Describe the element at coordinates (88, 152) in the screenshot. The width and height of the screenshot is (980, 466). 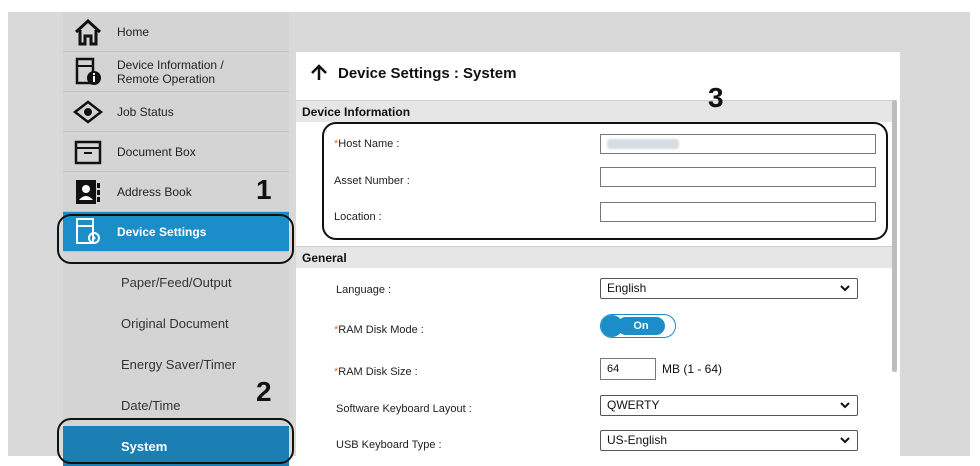
I see `document-box-icon` at that location.